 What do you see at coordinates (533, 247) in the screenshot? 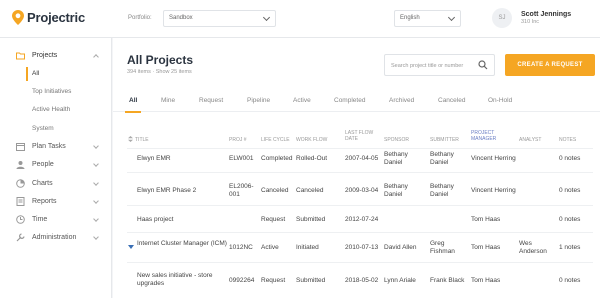
I see `cell-analyst: Wes Anderson` at bounding box center [533, 247].